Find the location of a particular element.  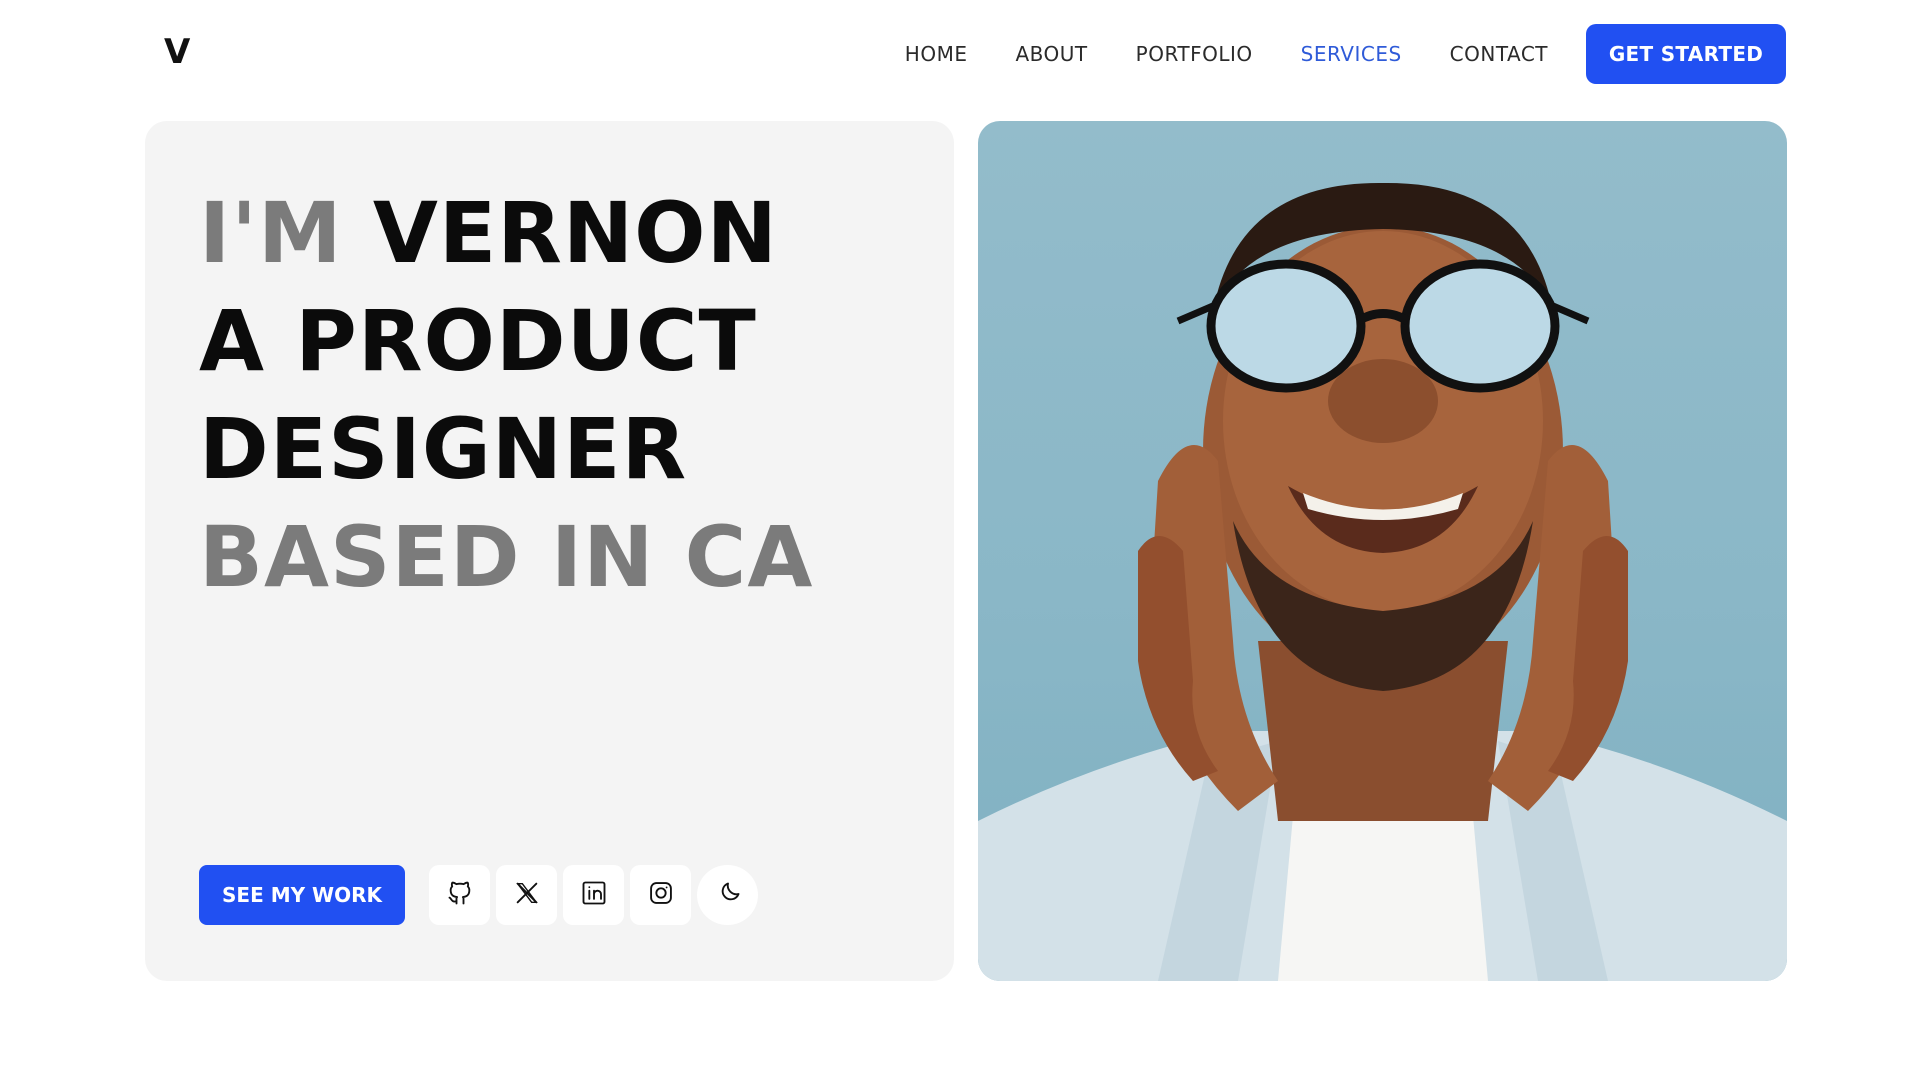

github-link is located at coordinates (459, 895).